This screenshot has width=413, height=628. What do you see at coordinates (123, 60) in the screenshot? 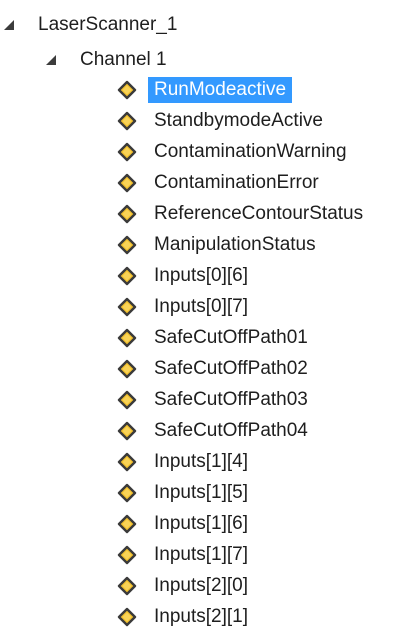
I see `tree-node-label: Channel 1` at bounding box center [123, 60].